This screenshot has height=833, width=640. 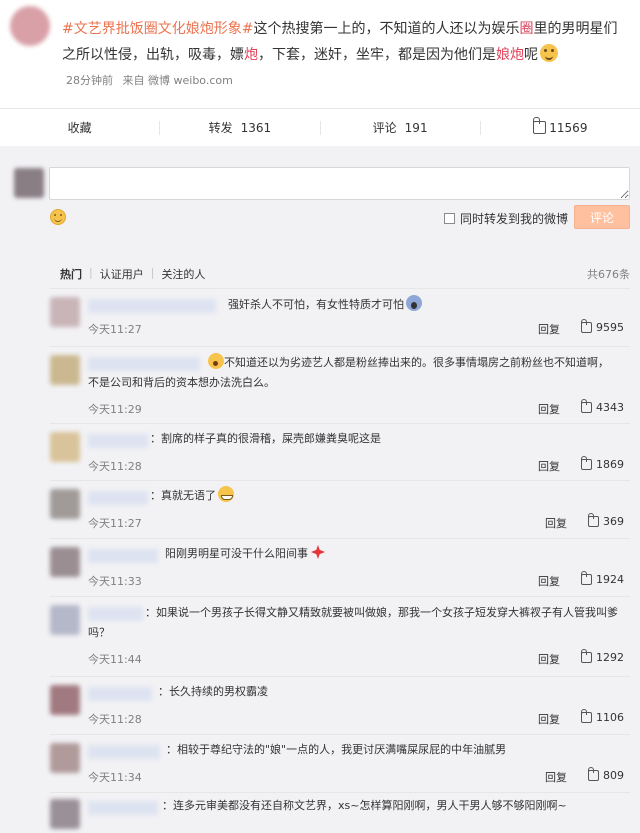 I want to click on comment-body: 割席的样子真的很滑稽，屎壳郎嫌粪臭呢这是, so click(x=271, y=438).